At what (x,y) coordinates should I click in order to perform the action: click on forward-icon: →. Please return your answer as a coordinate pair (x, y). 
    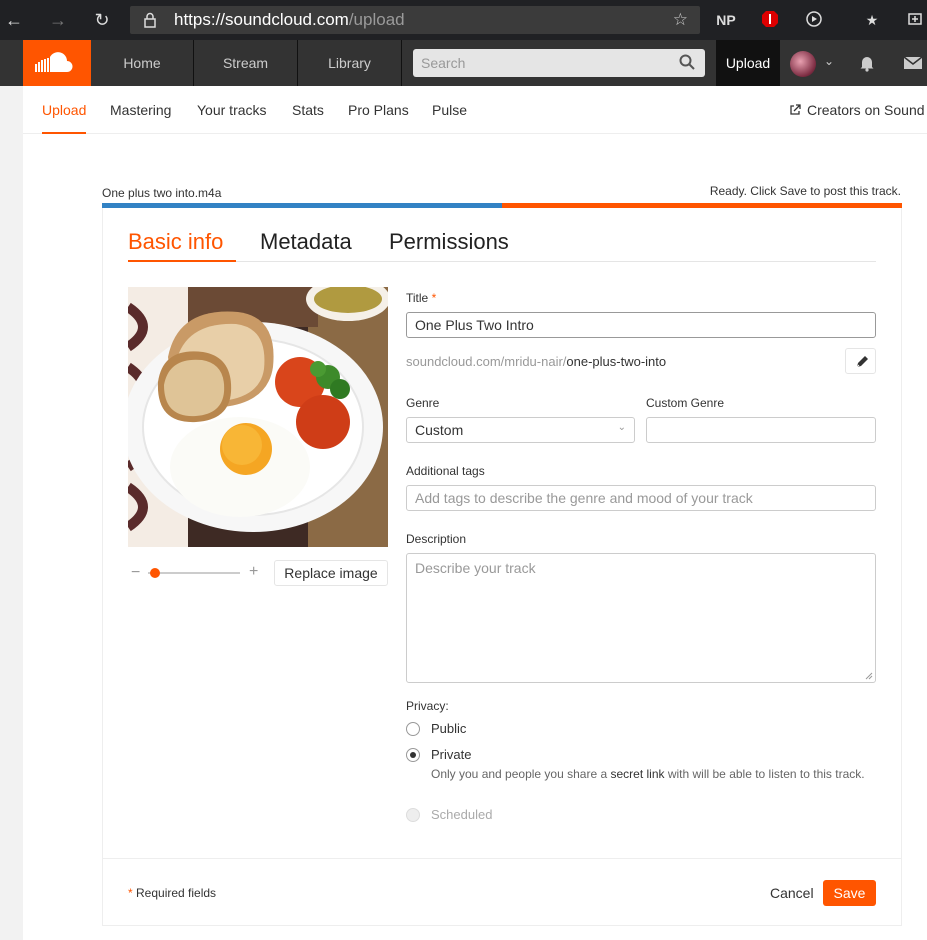
    Looking at the image, I should click on (58, 20).